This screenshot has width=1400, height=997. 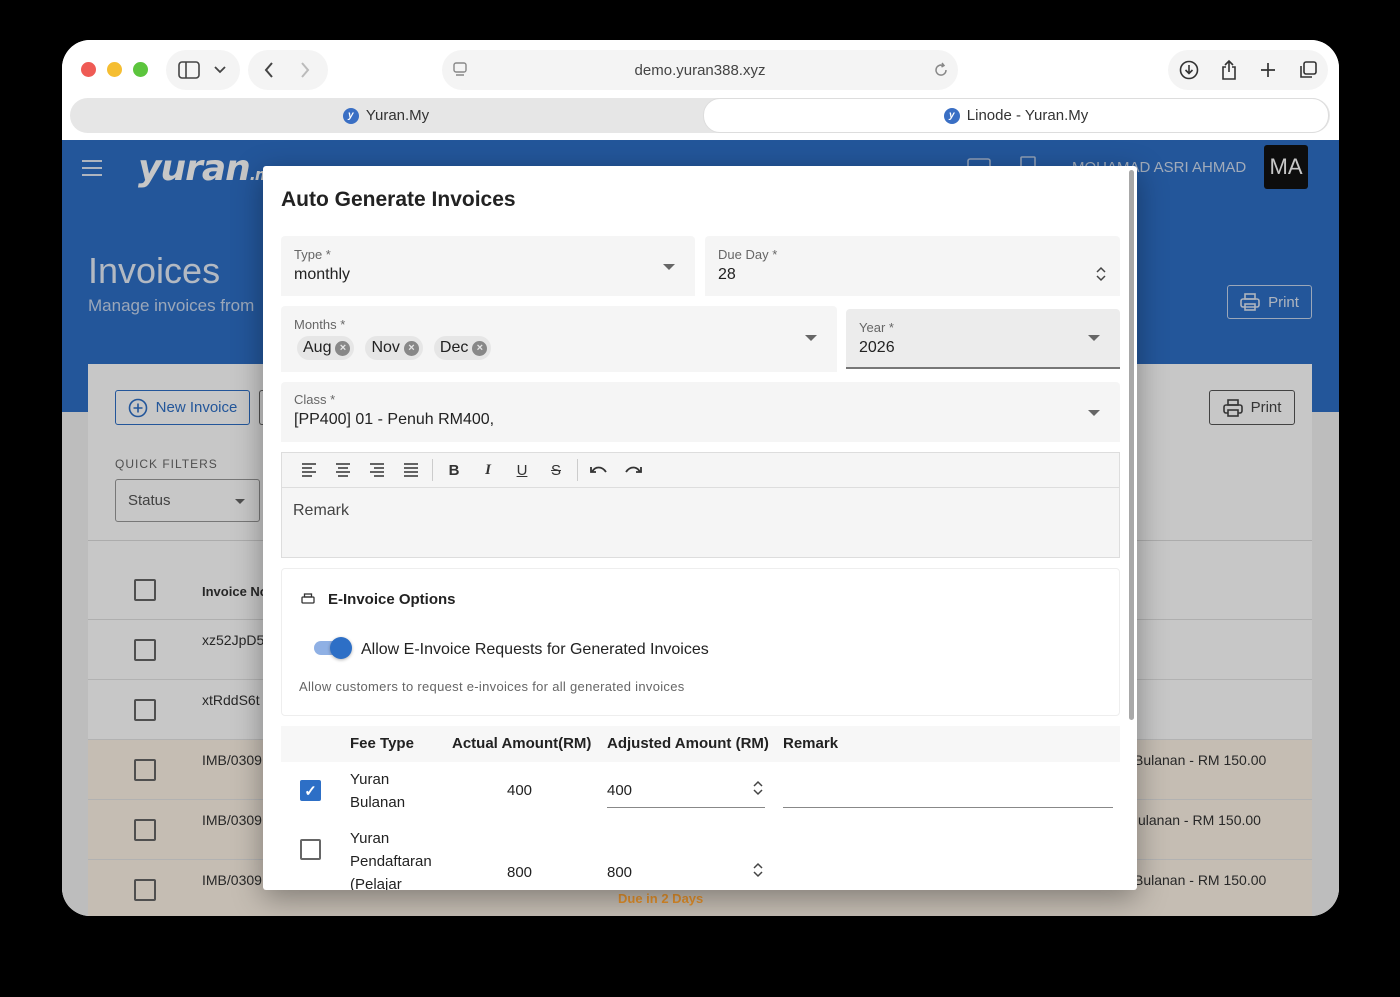 What do you see at coordinates (322, 274) in the screenshot?
I see `type-value: monthly` at bounding box center [322, 274].